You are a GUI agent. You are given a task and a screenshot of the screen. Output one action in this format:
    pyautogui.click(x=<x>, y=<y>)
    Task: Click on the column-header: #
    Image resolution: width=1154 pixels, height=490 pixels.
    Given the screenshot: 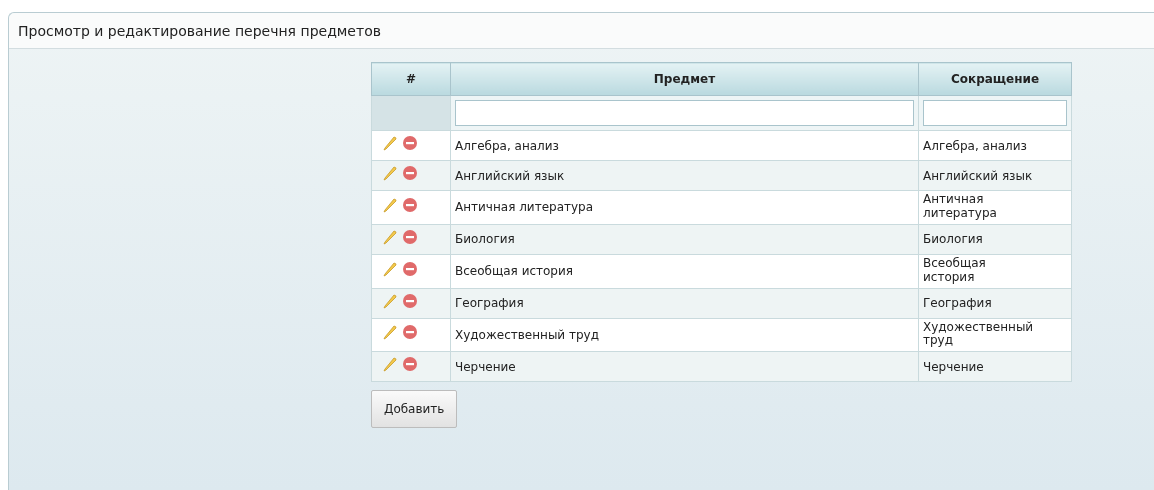 What is the action you would take?
    pyautogui.click(x=411, y=79)
    